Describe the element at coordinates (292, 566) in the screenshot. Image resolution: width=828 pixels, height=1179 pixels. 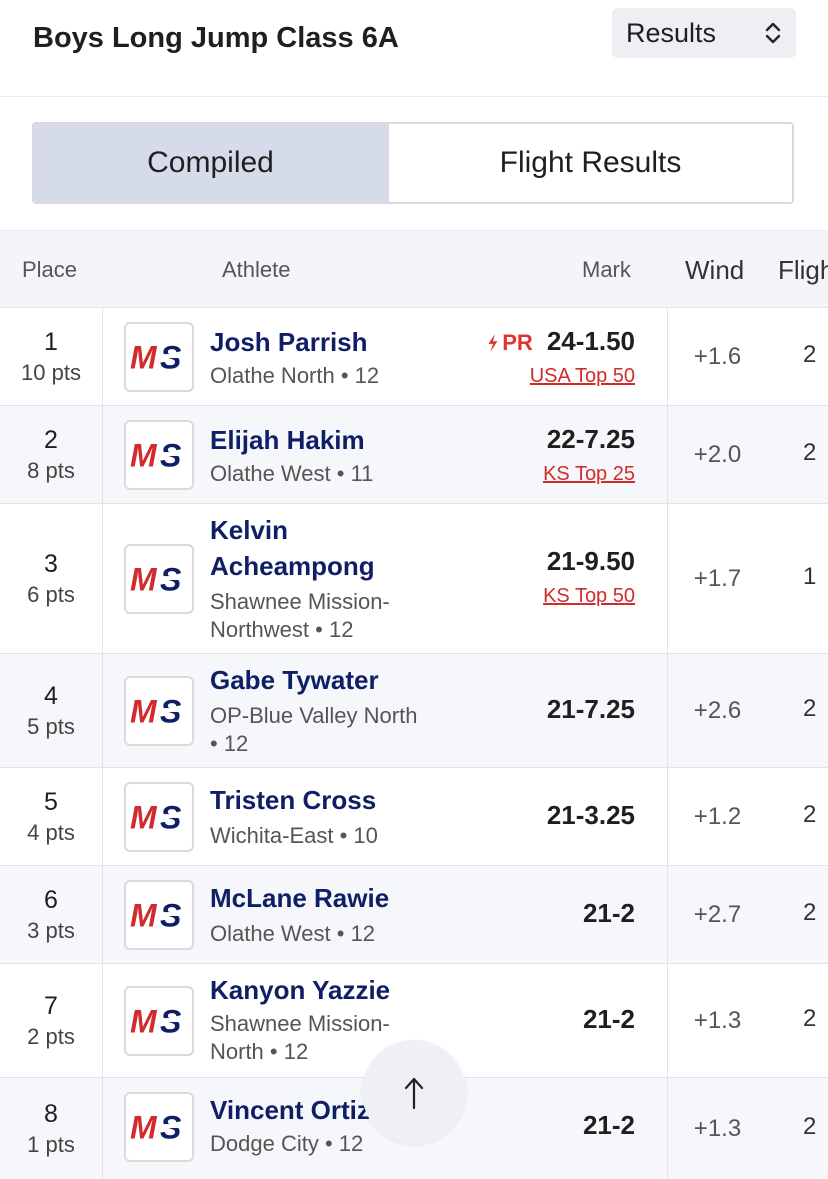
I see `athlete-name-line-2: Acheampong` at that location.